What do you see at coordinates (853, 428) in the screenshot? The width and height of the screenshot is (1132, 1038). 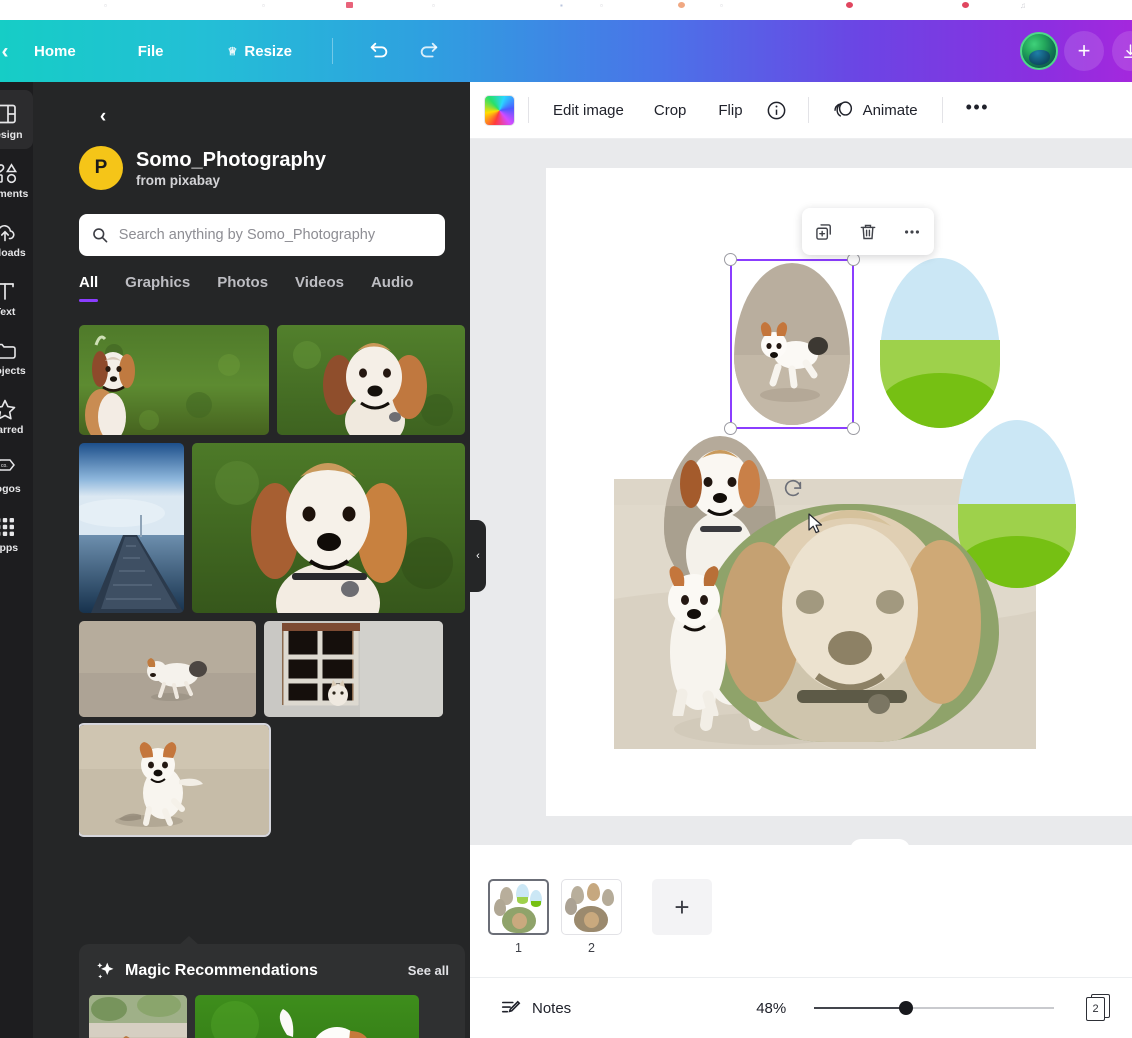 I see `resize-handle-bottom-right` at bounding box center [853, 428].